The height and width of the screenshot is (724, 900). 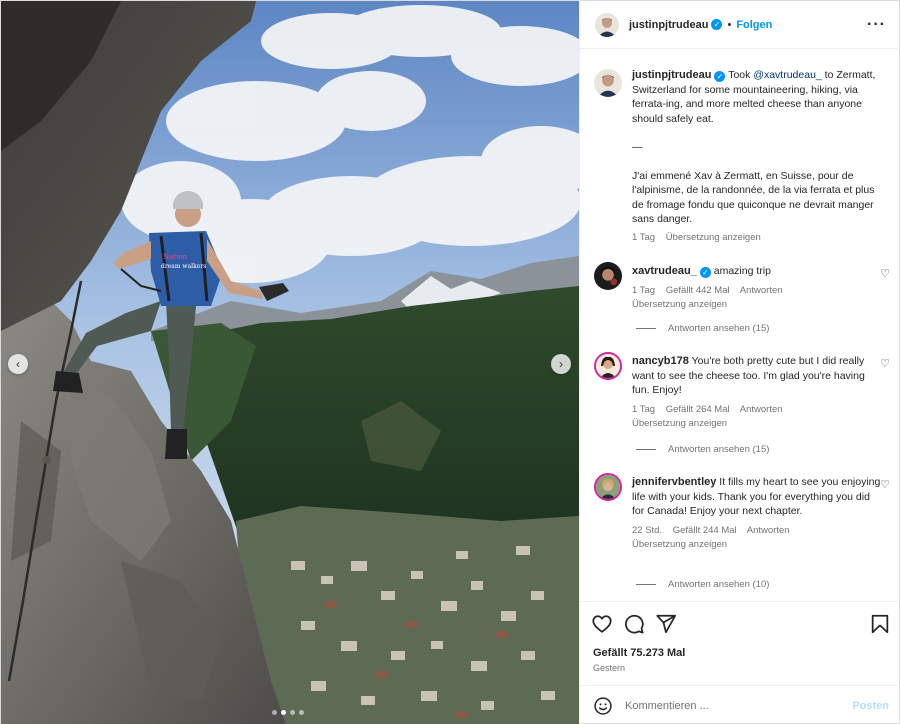 What do you see at coordinates (639, 653) in the screenshot?
I see `like-count: Gefällt 75.273 Mal` at bounding box center [639, 653].